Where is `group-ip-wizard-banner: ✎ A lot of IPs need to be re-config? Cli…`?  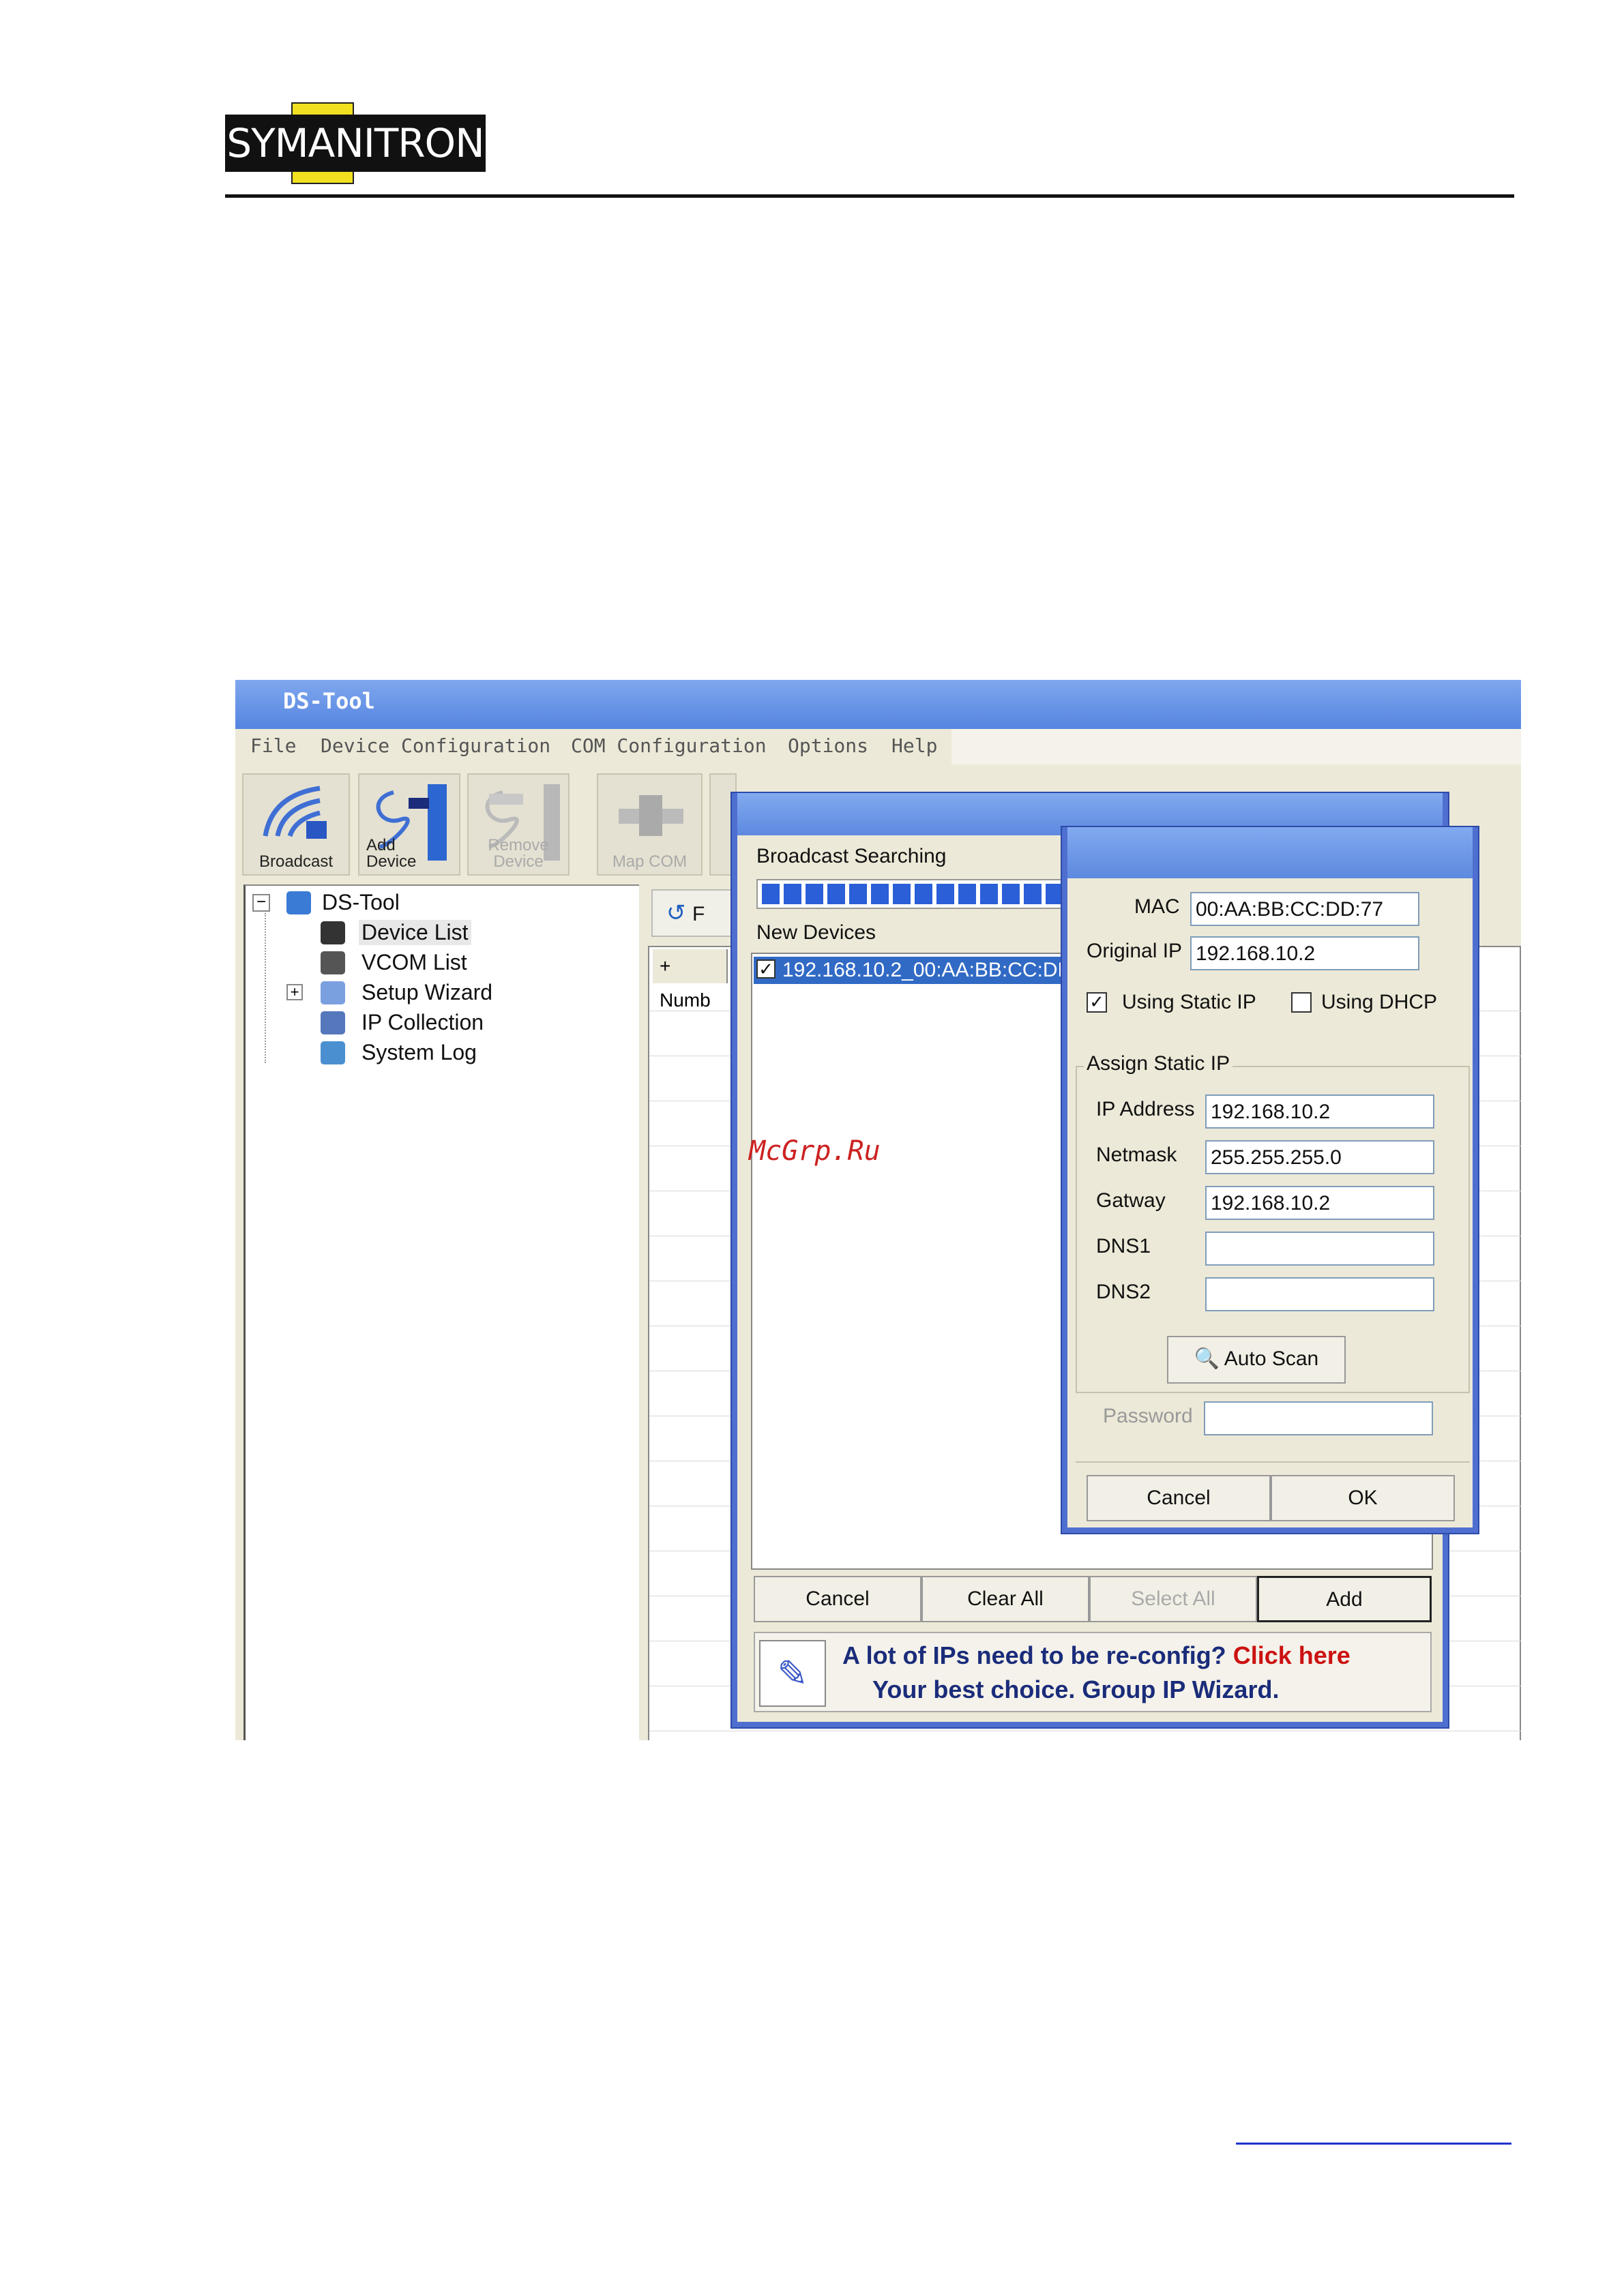
group-ip-wizard-banner: ✎ A lot of IPs need to be re-config? Cli… is located at coordinates (1093, 1672).